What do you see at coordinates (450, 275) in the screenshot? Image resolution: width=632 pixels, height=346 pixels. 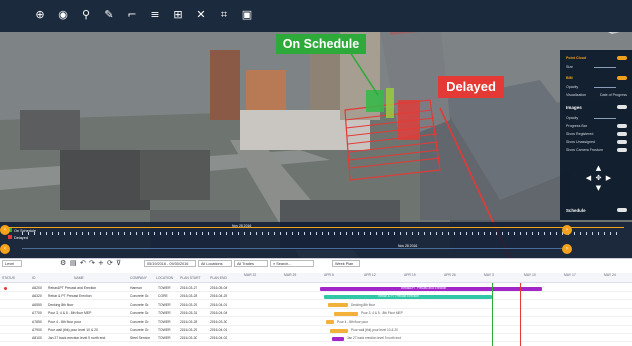 I see `week-header: APR 26` at bounding box center [450, 275].